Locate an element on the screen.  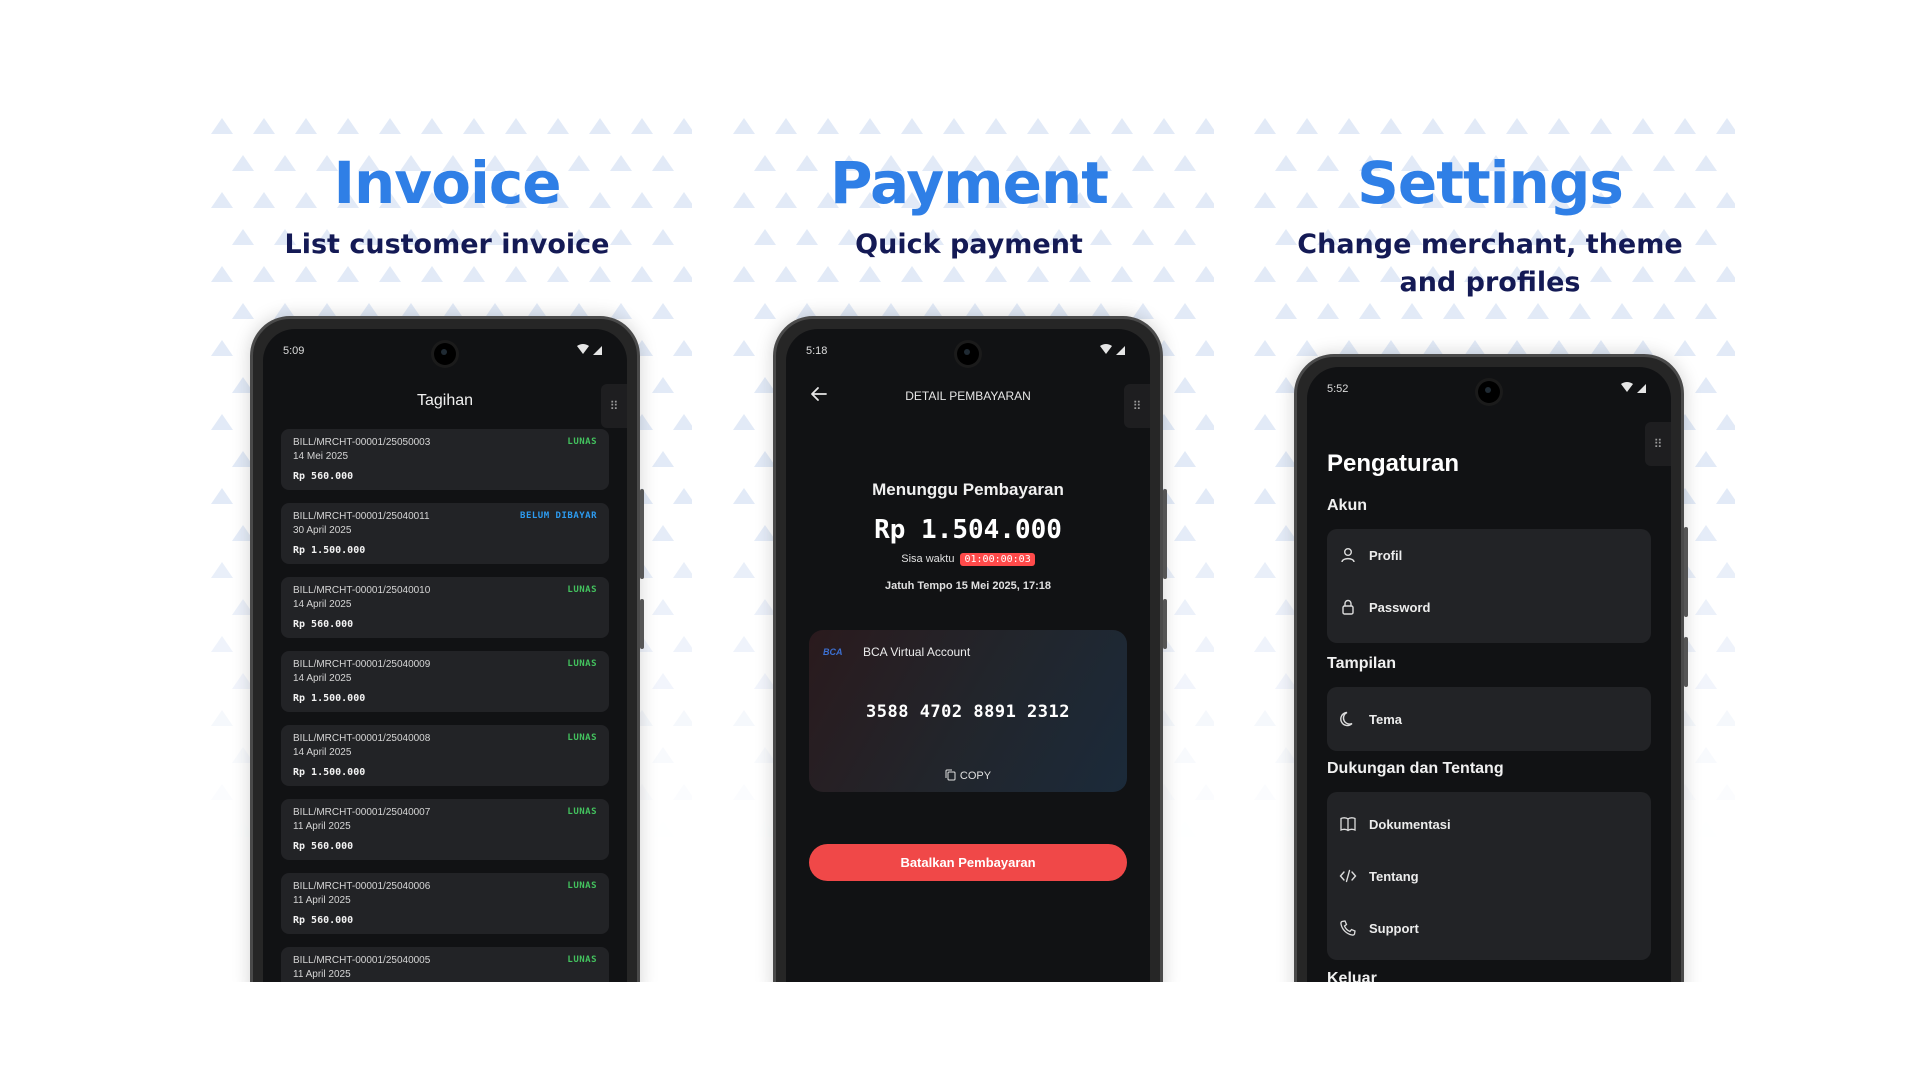
va-number: 3588 4702 8891 2312 is located at coordinates (968, 712).